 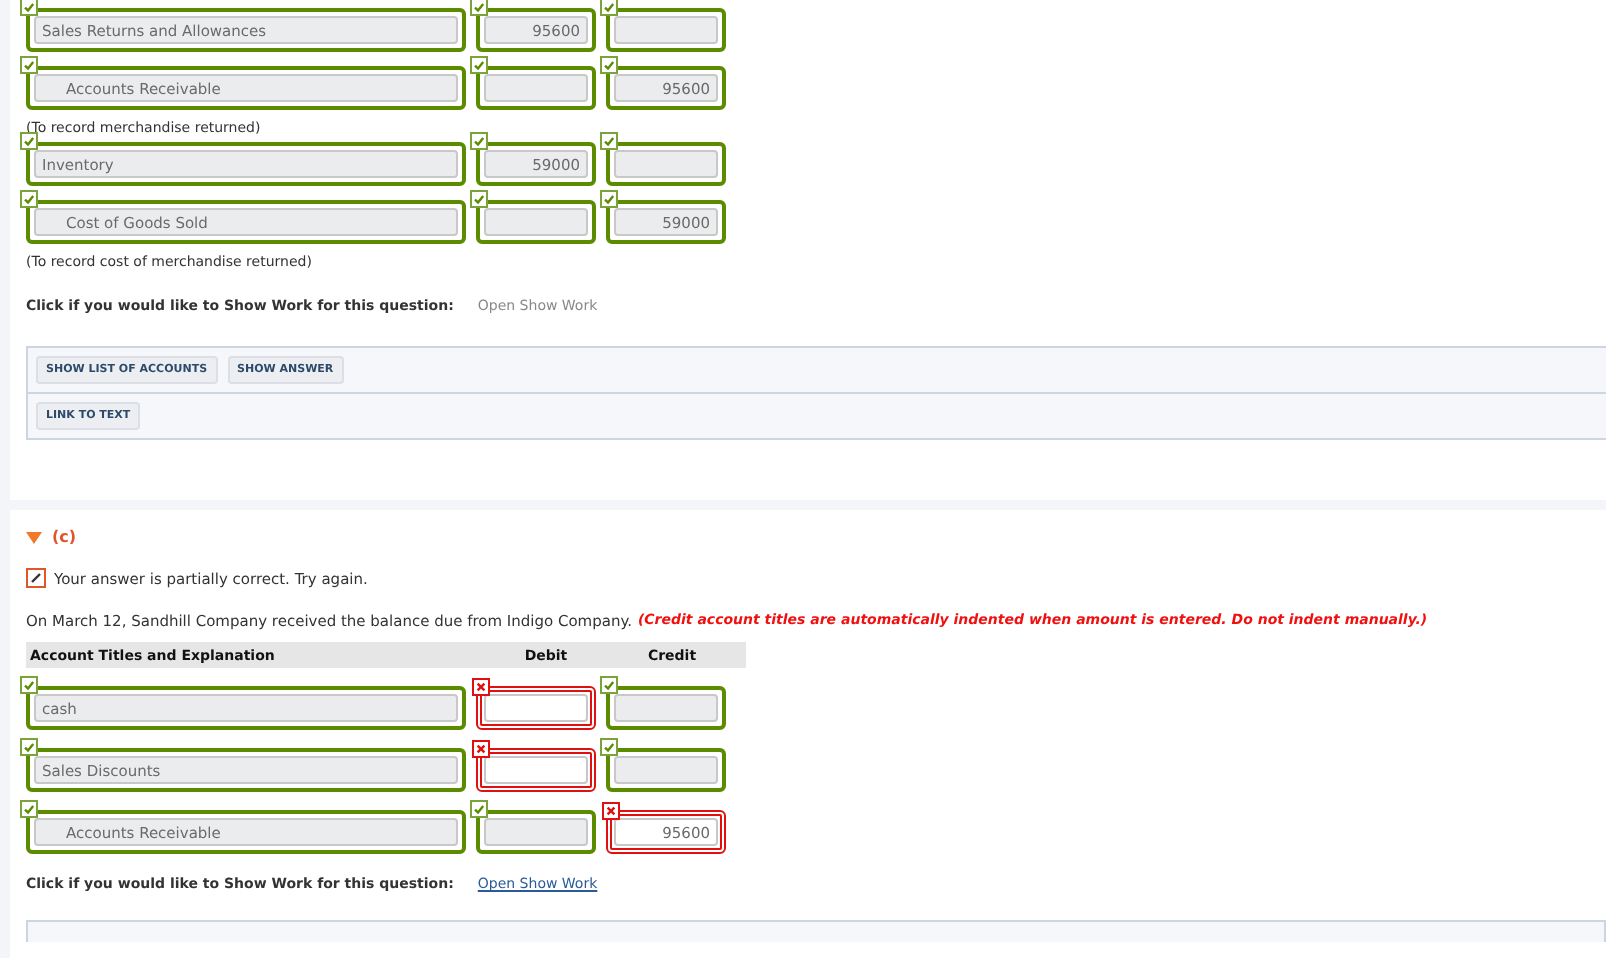 I want to click on pencil-icon, so click(x=36, y=578).